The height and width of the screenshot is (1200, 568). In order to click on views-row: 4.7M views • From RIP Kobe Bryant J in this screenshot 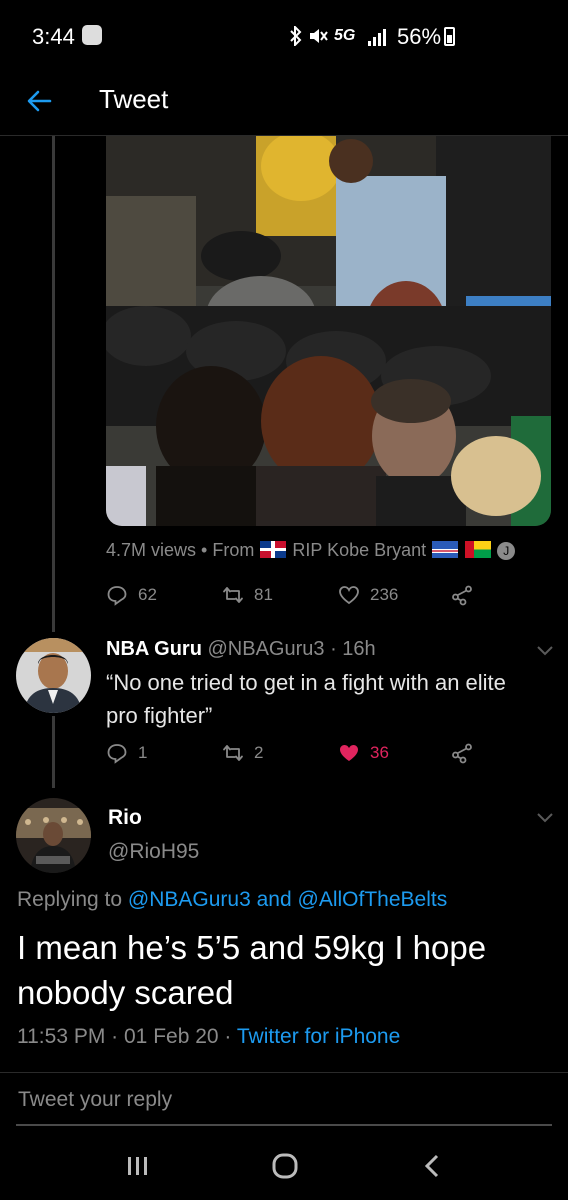, I will do `click(311, 550)`.